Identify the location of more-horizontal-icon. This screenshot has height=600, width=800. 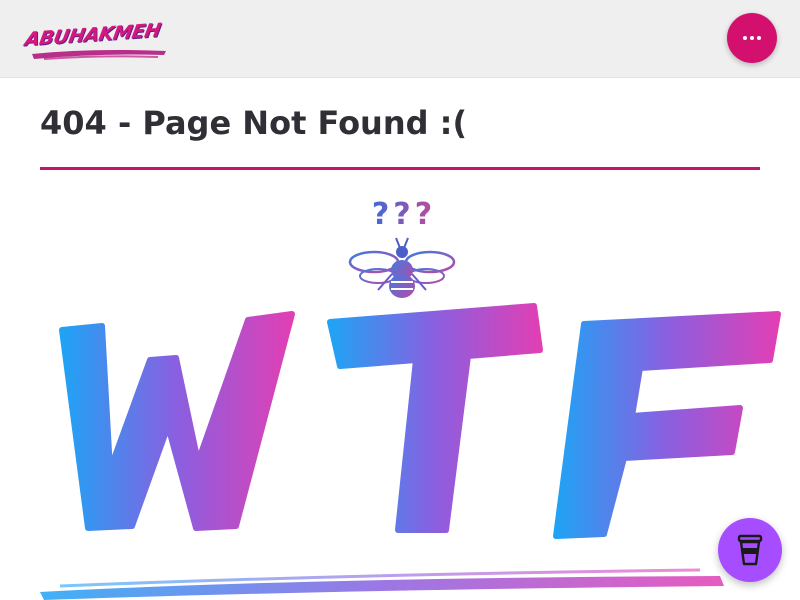
(752, 38).